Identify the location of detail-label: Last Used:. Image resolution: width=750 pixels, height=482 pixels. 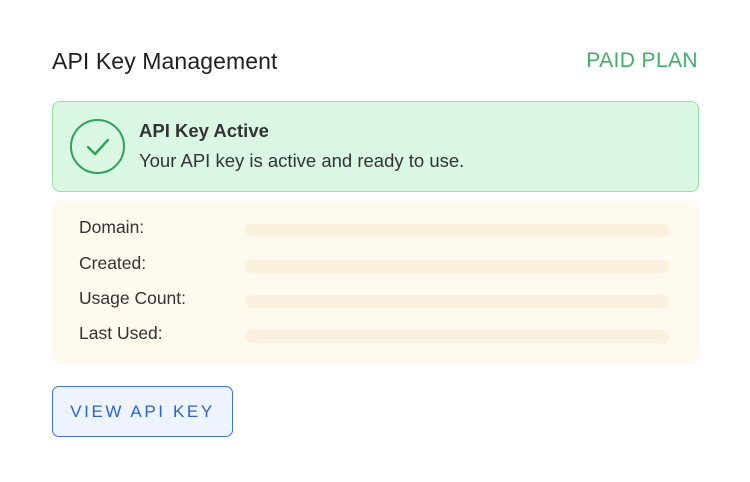
(121, 332).